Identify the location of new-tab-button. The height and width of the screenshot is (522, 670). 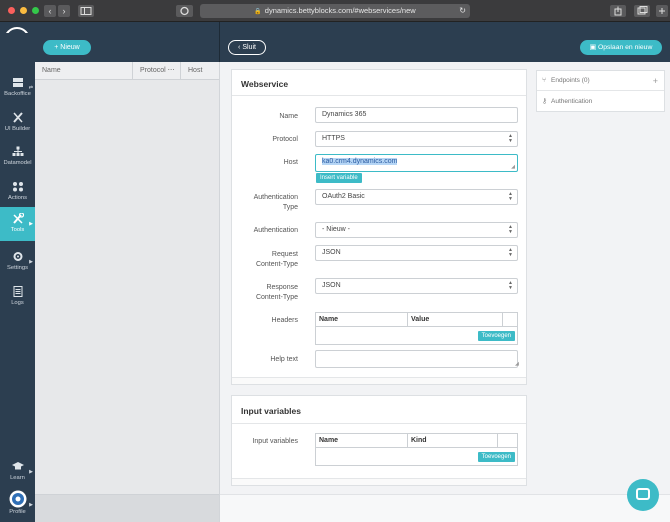
(662, 11).